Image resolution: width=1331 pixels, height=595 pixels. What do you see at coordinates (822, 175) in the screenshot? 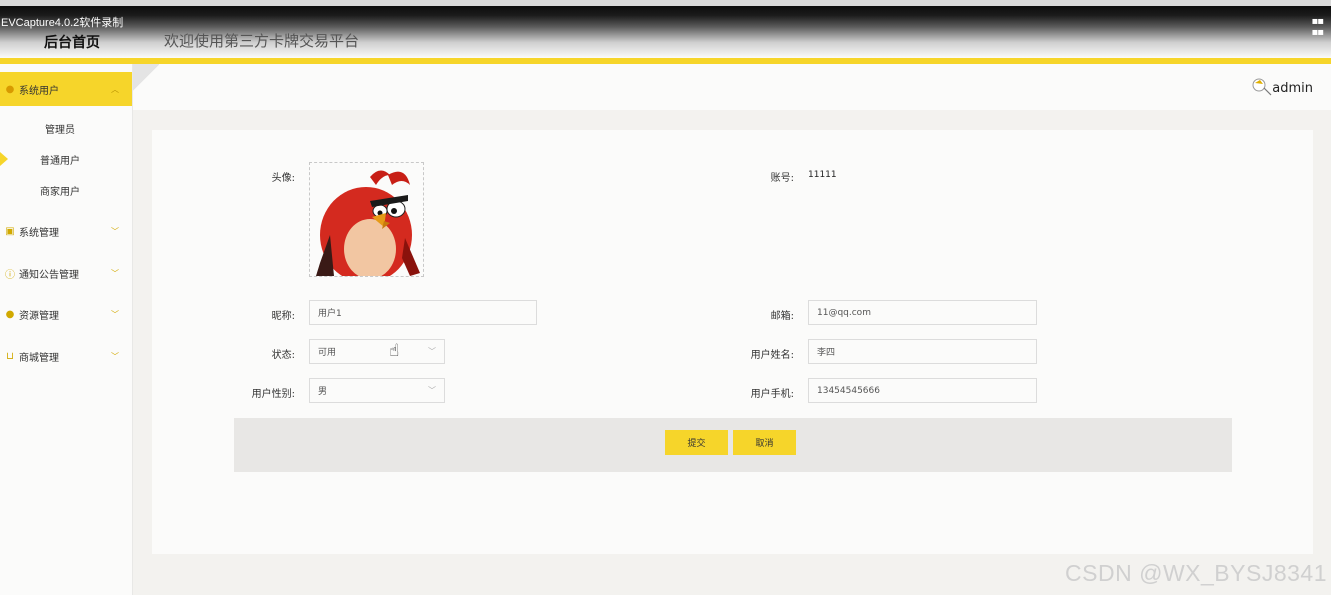
I see `account-value: 11111` at bounding box center [822, 175].